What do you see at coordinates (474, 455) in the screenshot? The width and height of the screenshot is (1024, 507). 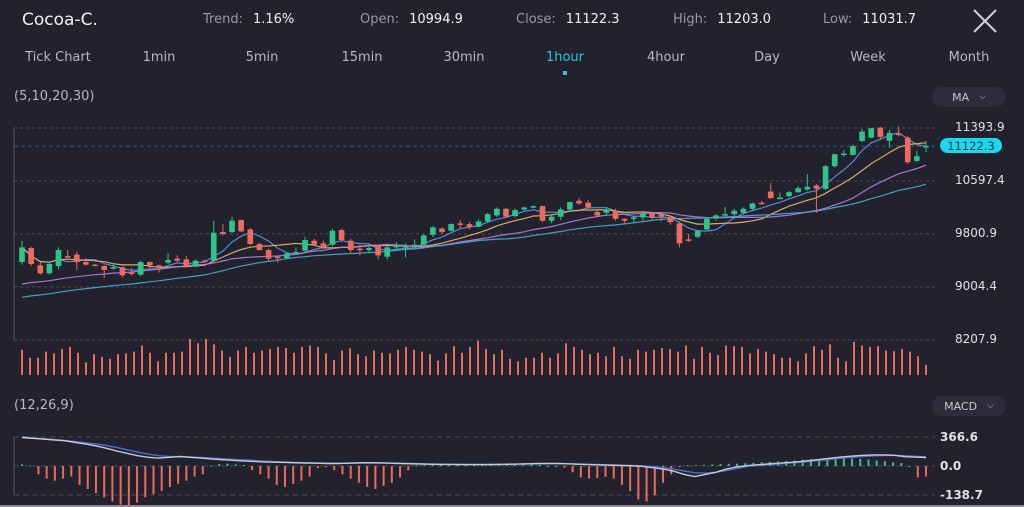 I see `macd-dea-line` at bounding box center [474, 455].